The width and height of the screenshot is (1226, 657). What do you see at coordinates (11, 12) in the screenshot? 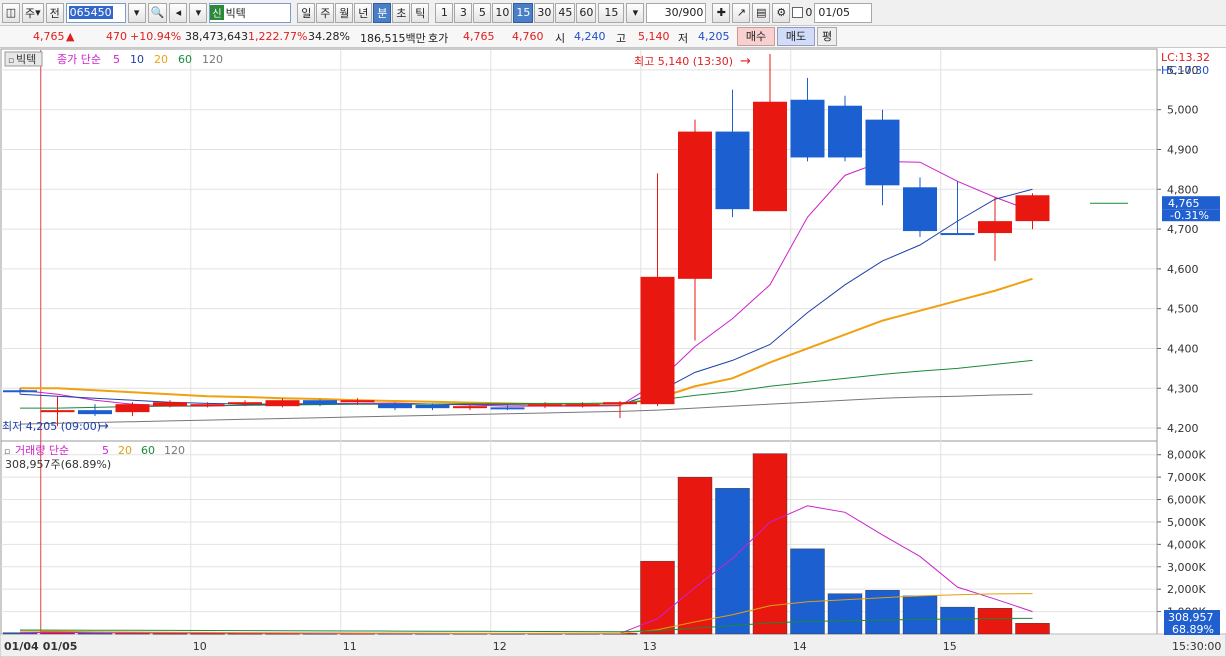
I see `chart-type-icon: ◫` at bounding box center [11, 12].